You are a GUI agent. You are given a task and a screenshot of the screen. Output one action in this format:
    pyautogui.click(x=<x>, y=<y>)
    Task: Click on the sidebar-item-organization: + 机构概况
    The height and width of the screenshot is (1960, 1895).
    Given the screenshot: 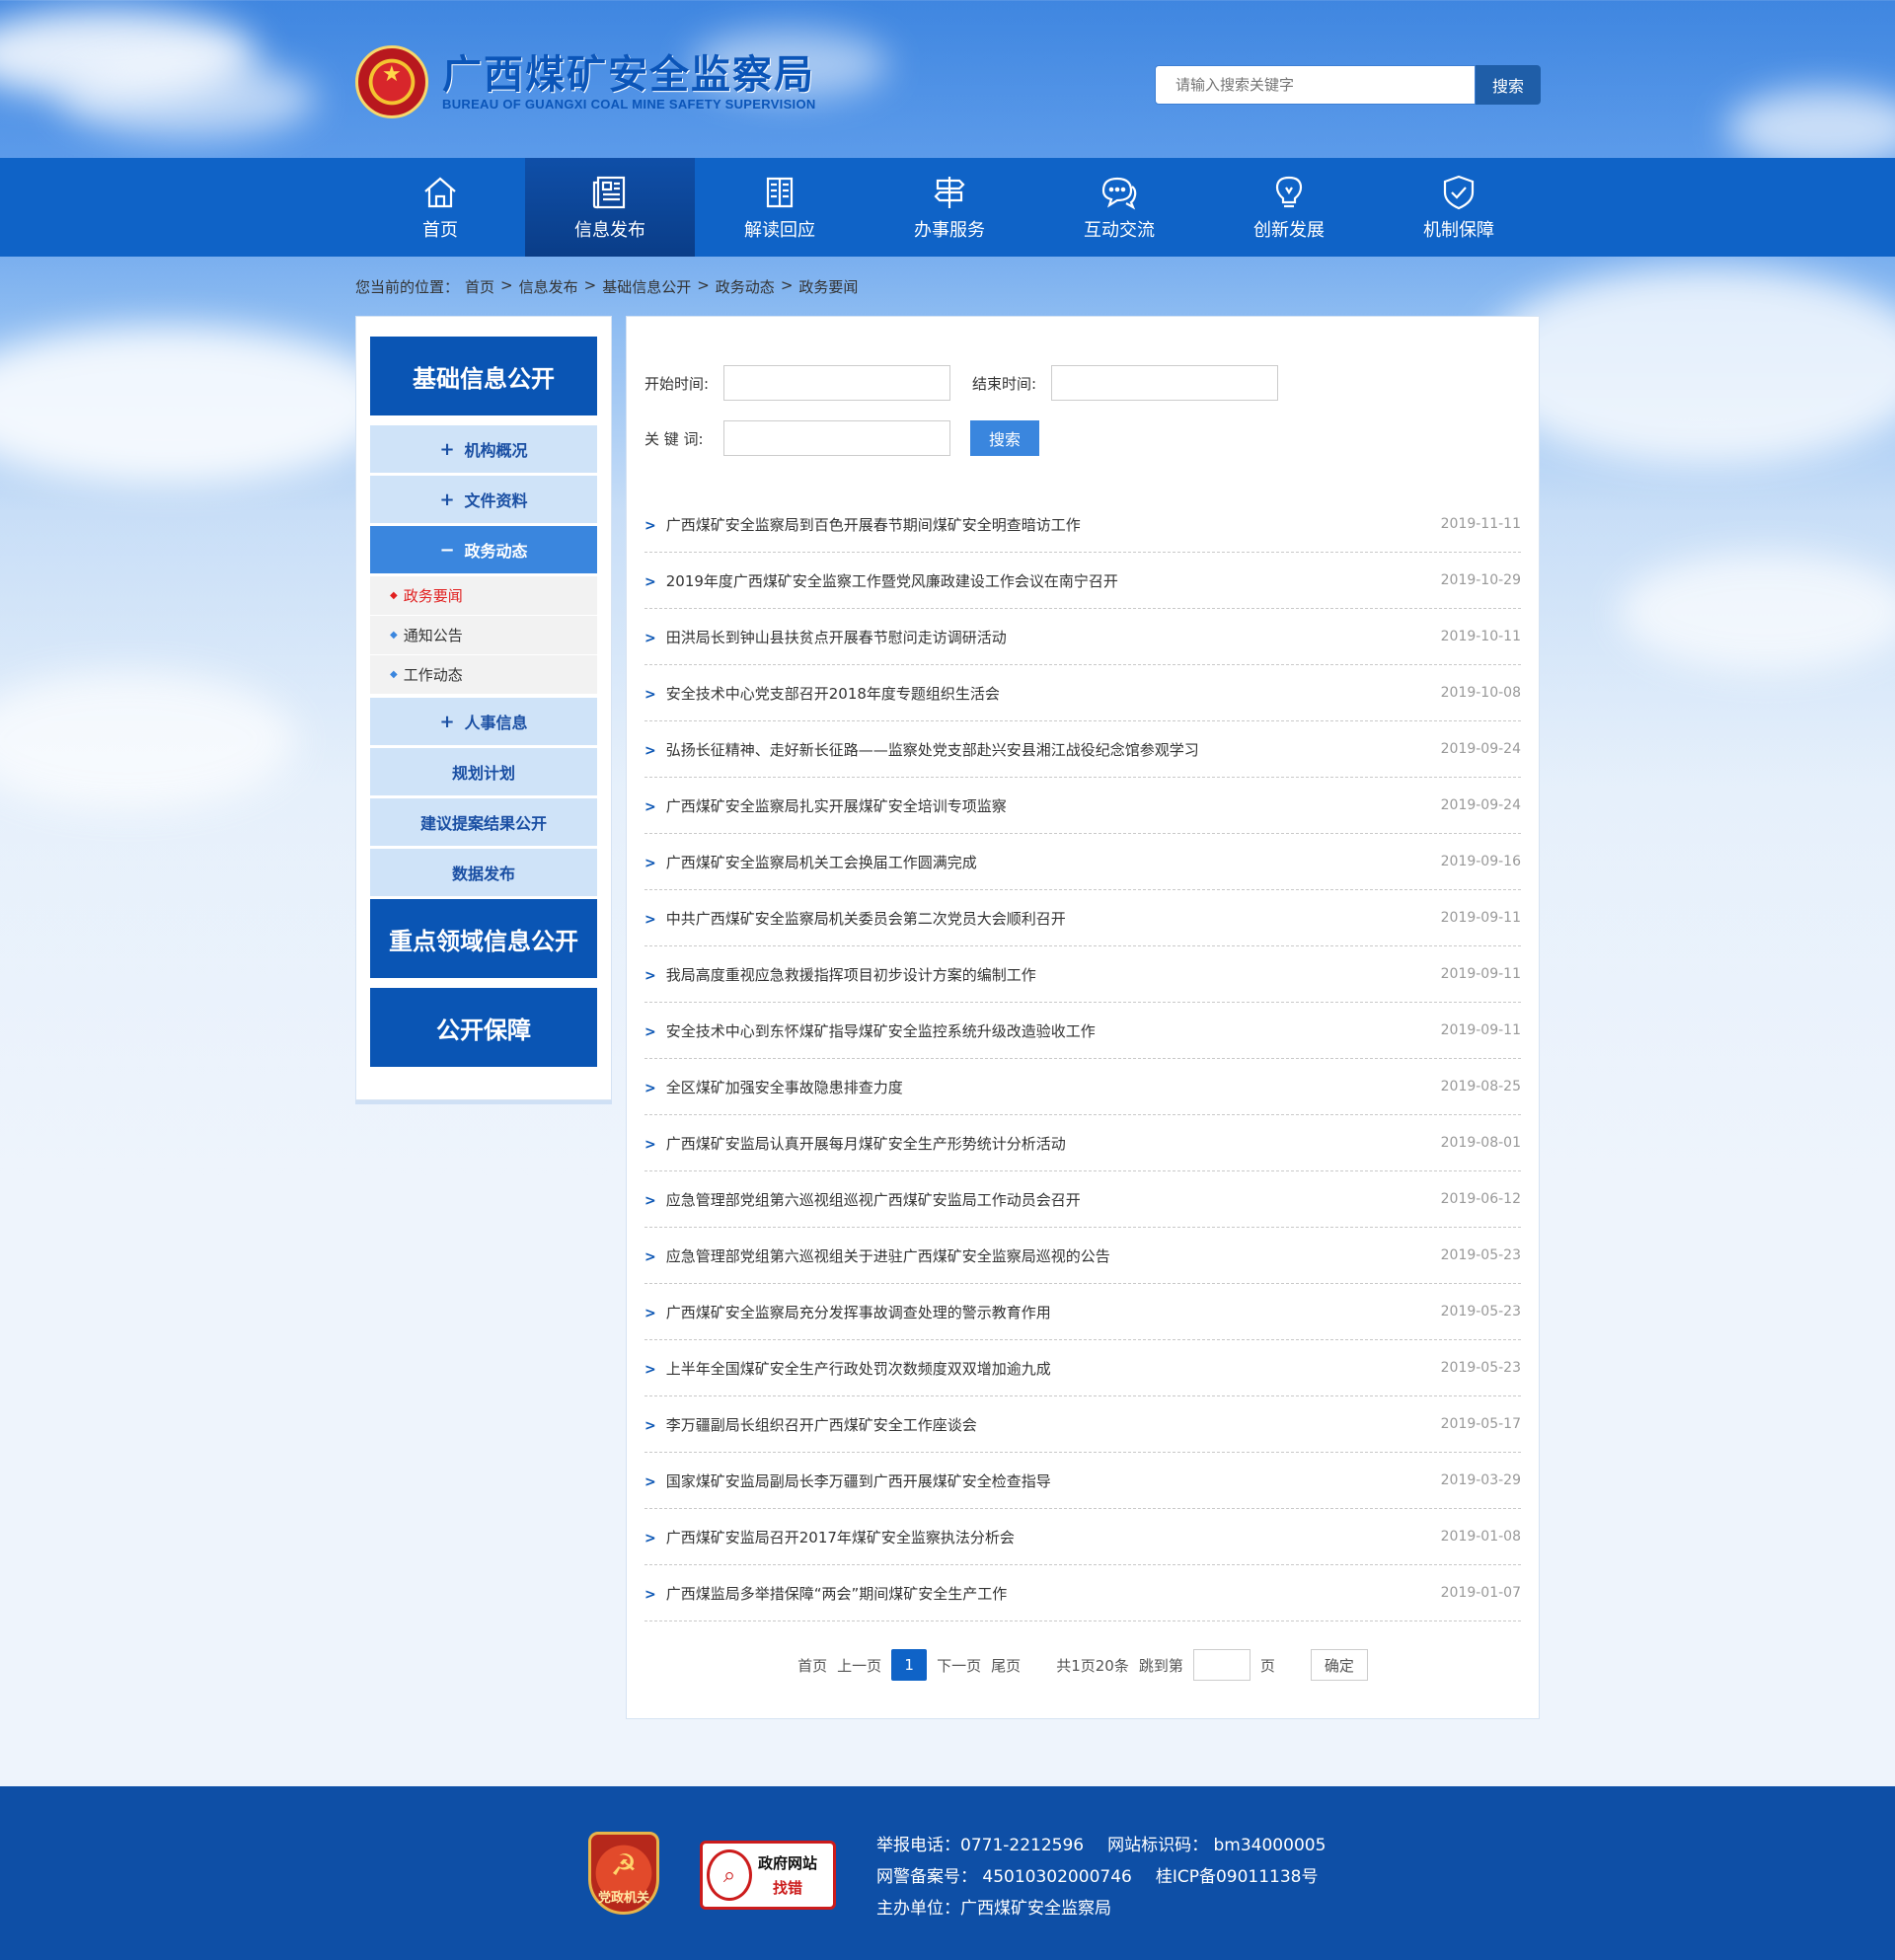 What is the action you would take?
    pyautogui.click(x=483, y=449)
    